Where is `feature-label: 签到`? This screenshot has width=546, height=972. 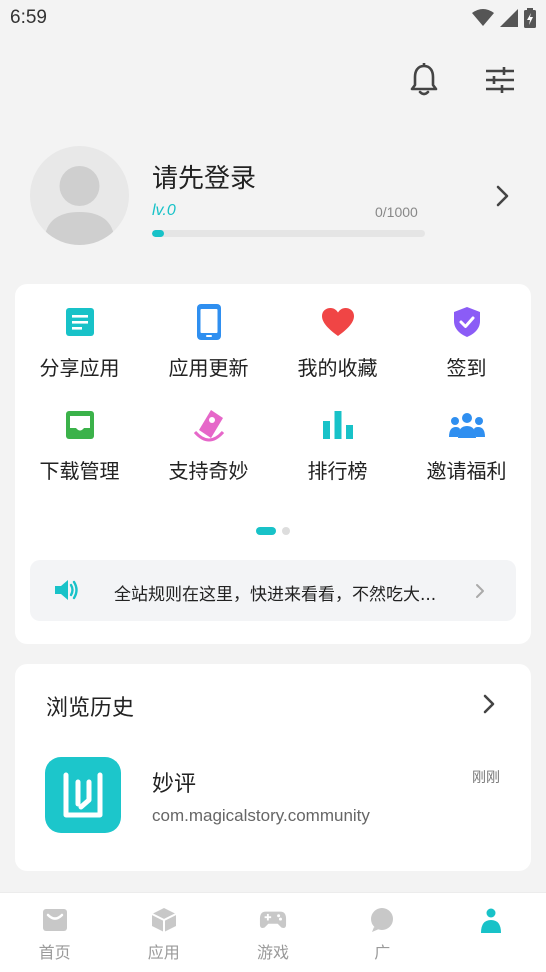 feature-label: 签到 is located at coordinates (466, 368).